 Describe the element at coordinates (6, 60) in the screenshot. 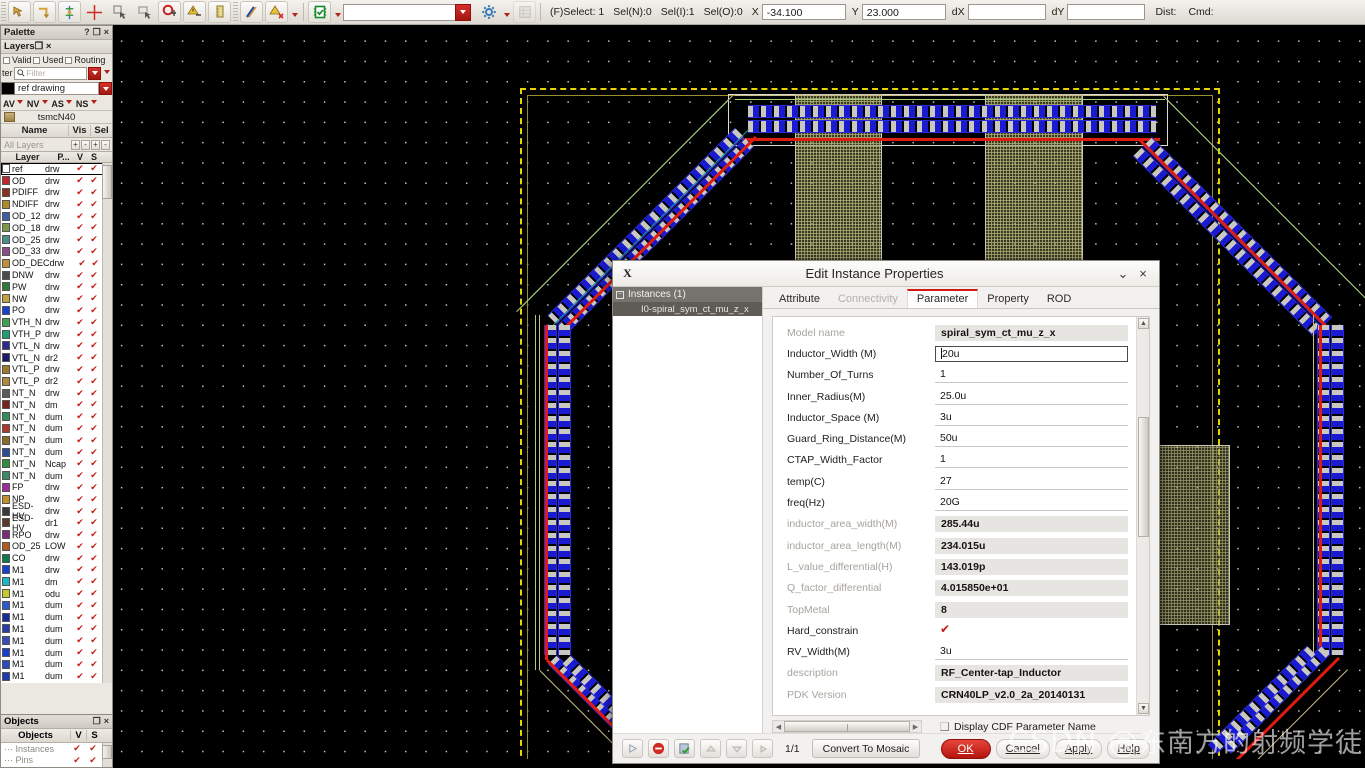

I see `valid-checkbox` at that location.